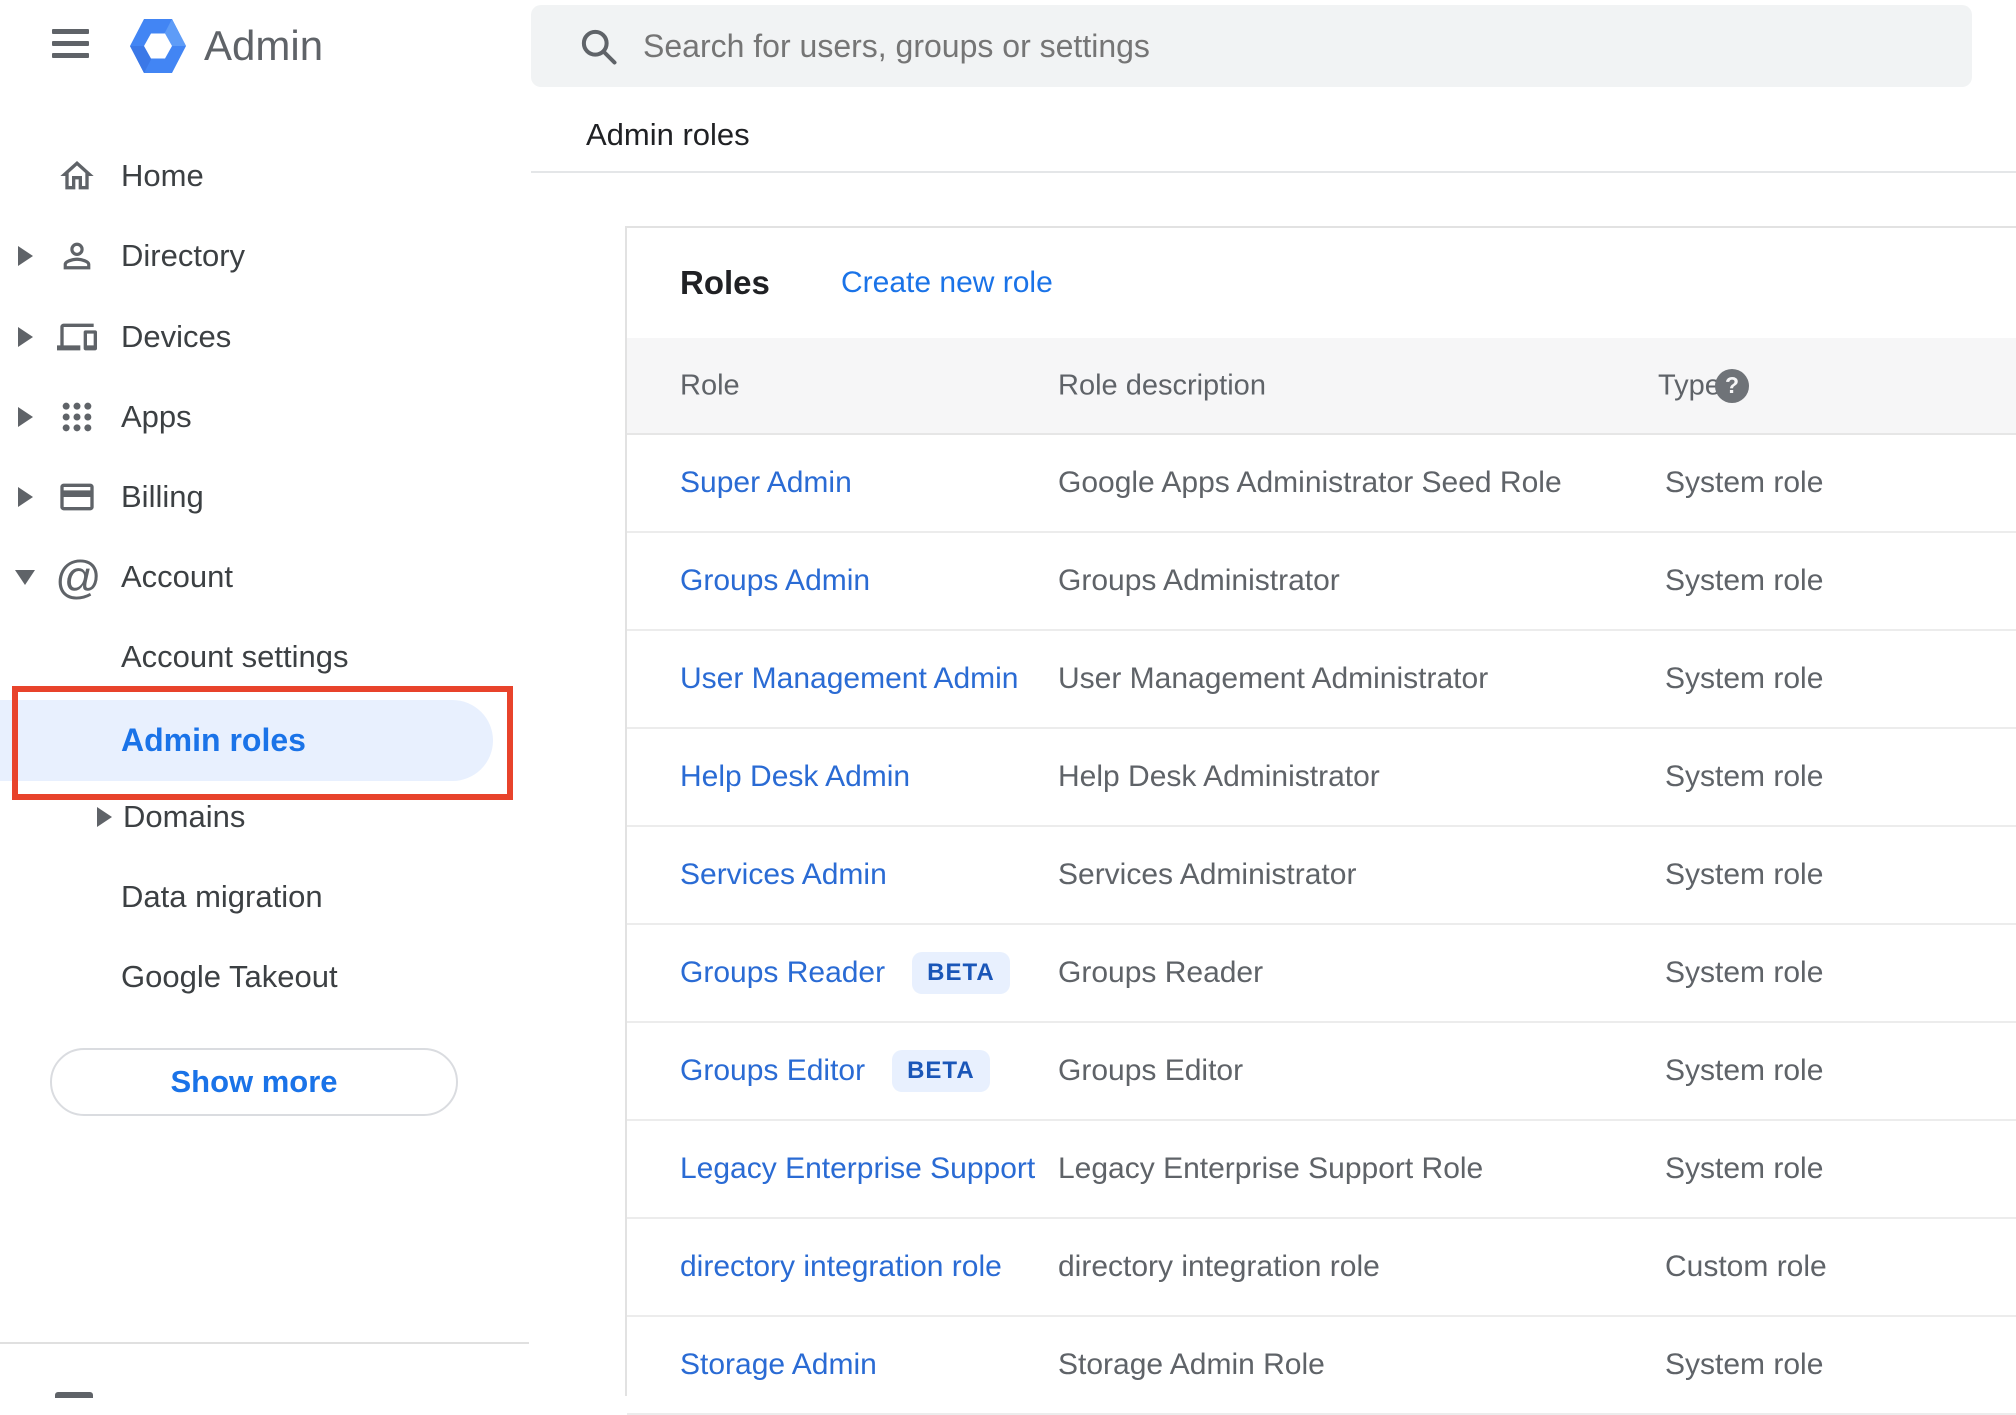 This screenshot has width=2016, height=1415. Describe the element at coordinates (1321, 386) in the screenshot. I see `table-header-row: Role Role description Type ?` at that location.